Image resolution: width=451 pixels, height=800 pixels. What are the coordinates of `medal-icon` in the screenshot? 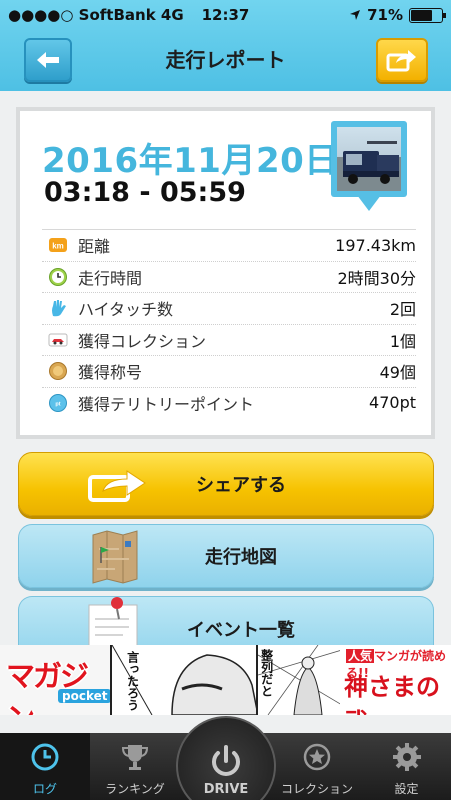 It's located at (58, 371).